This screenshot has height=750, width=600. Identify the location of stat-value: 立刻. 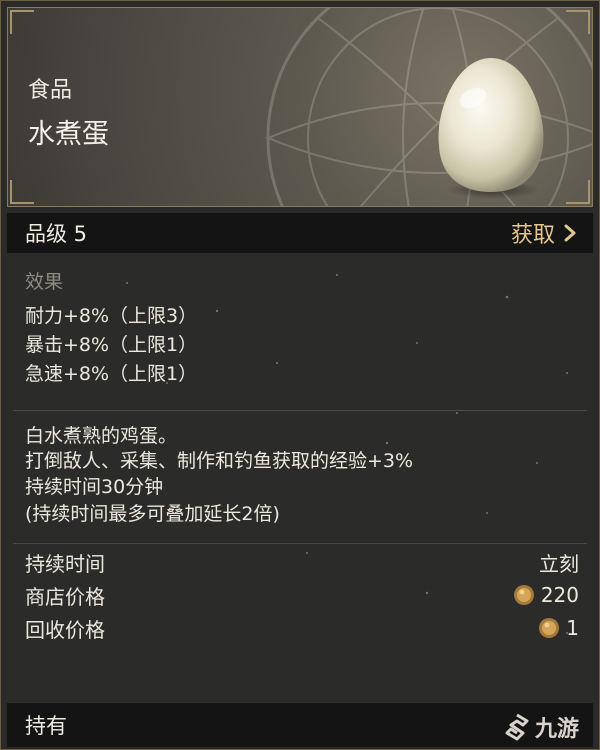
(559, 563).